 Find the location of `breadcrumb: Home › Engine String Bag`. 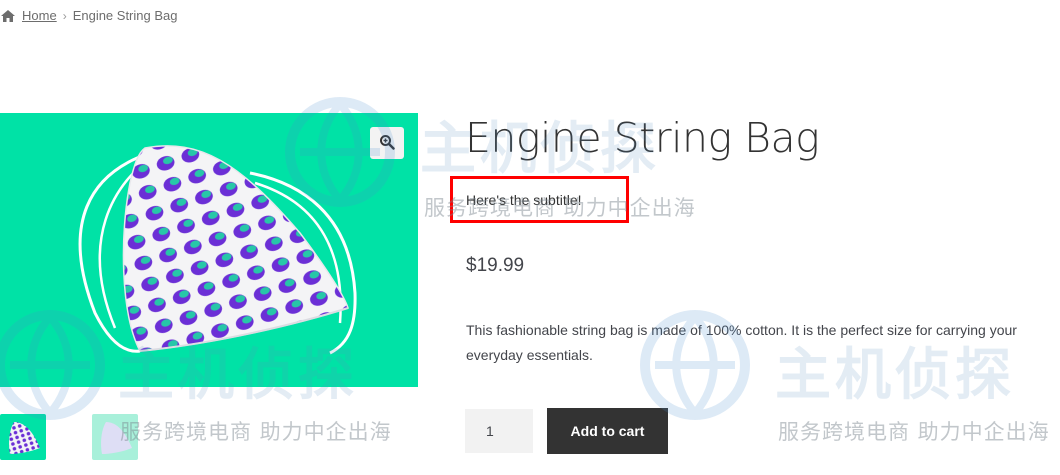

breadcrumb: Home › Engine String Bag is located at coordinates (88, 15).